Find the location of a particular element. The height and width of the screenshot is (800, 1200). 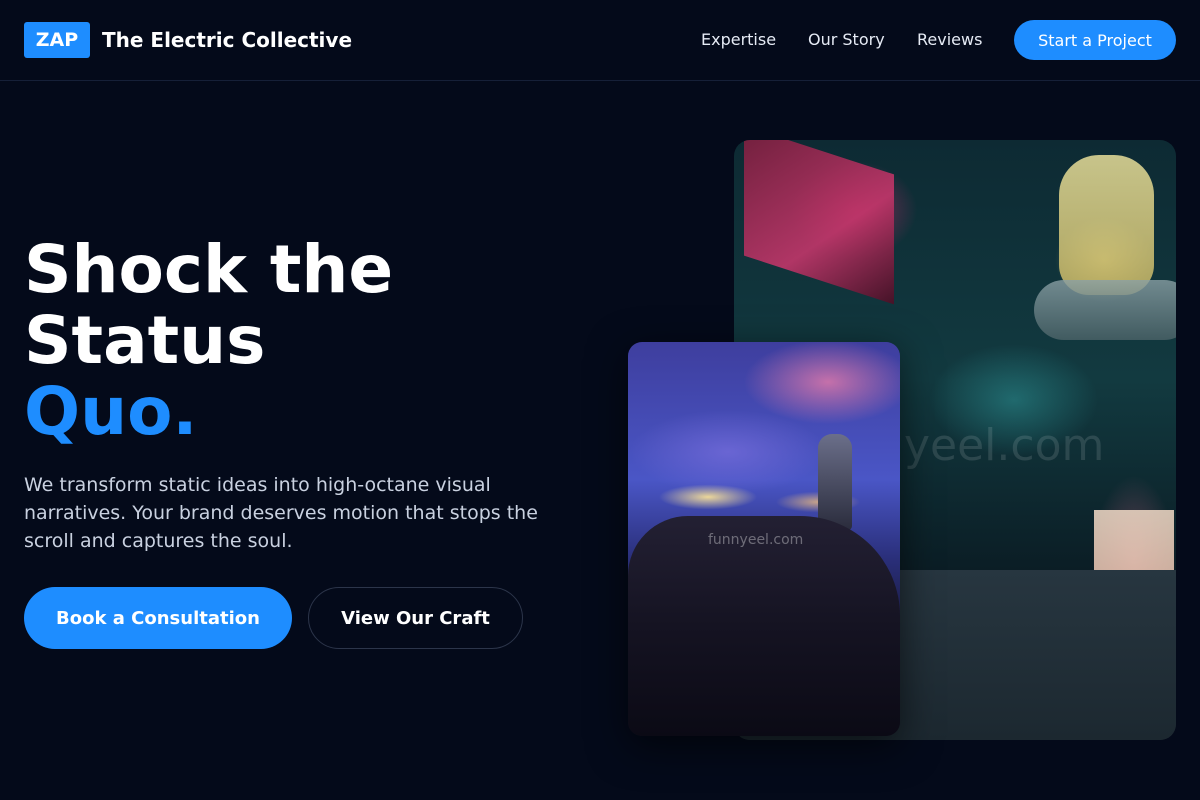

night-city-image: funnyeel.com is located at coordinates (764, 539).